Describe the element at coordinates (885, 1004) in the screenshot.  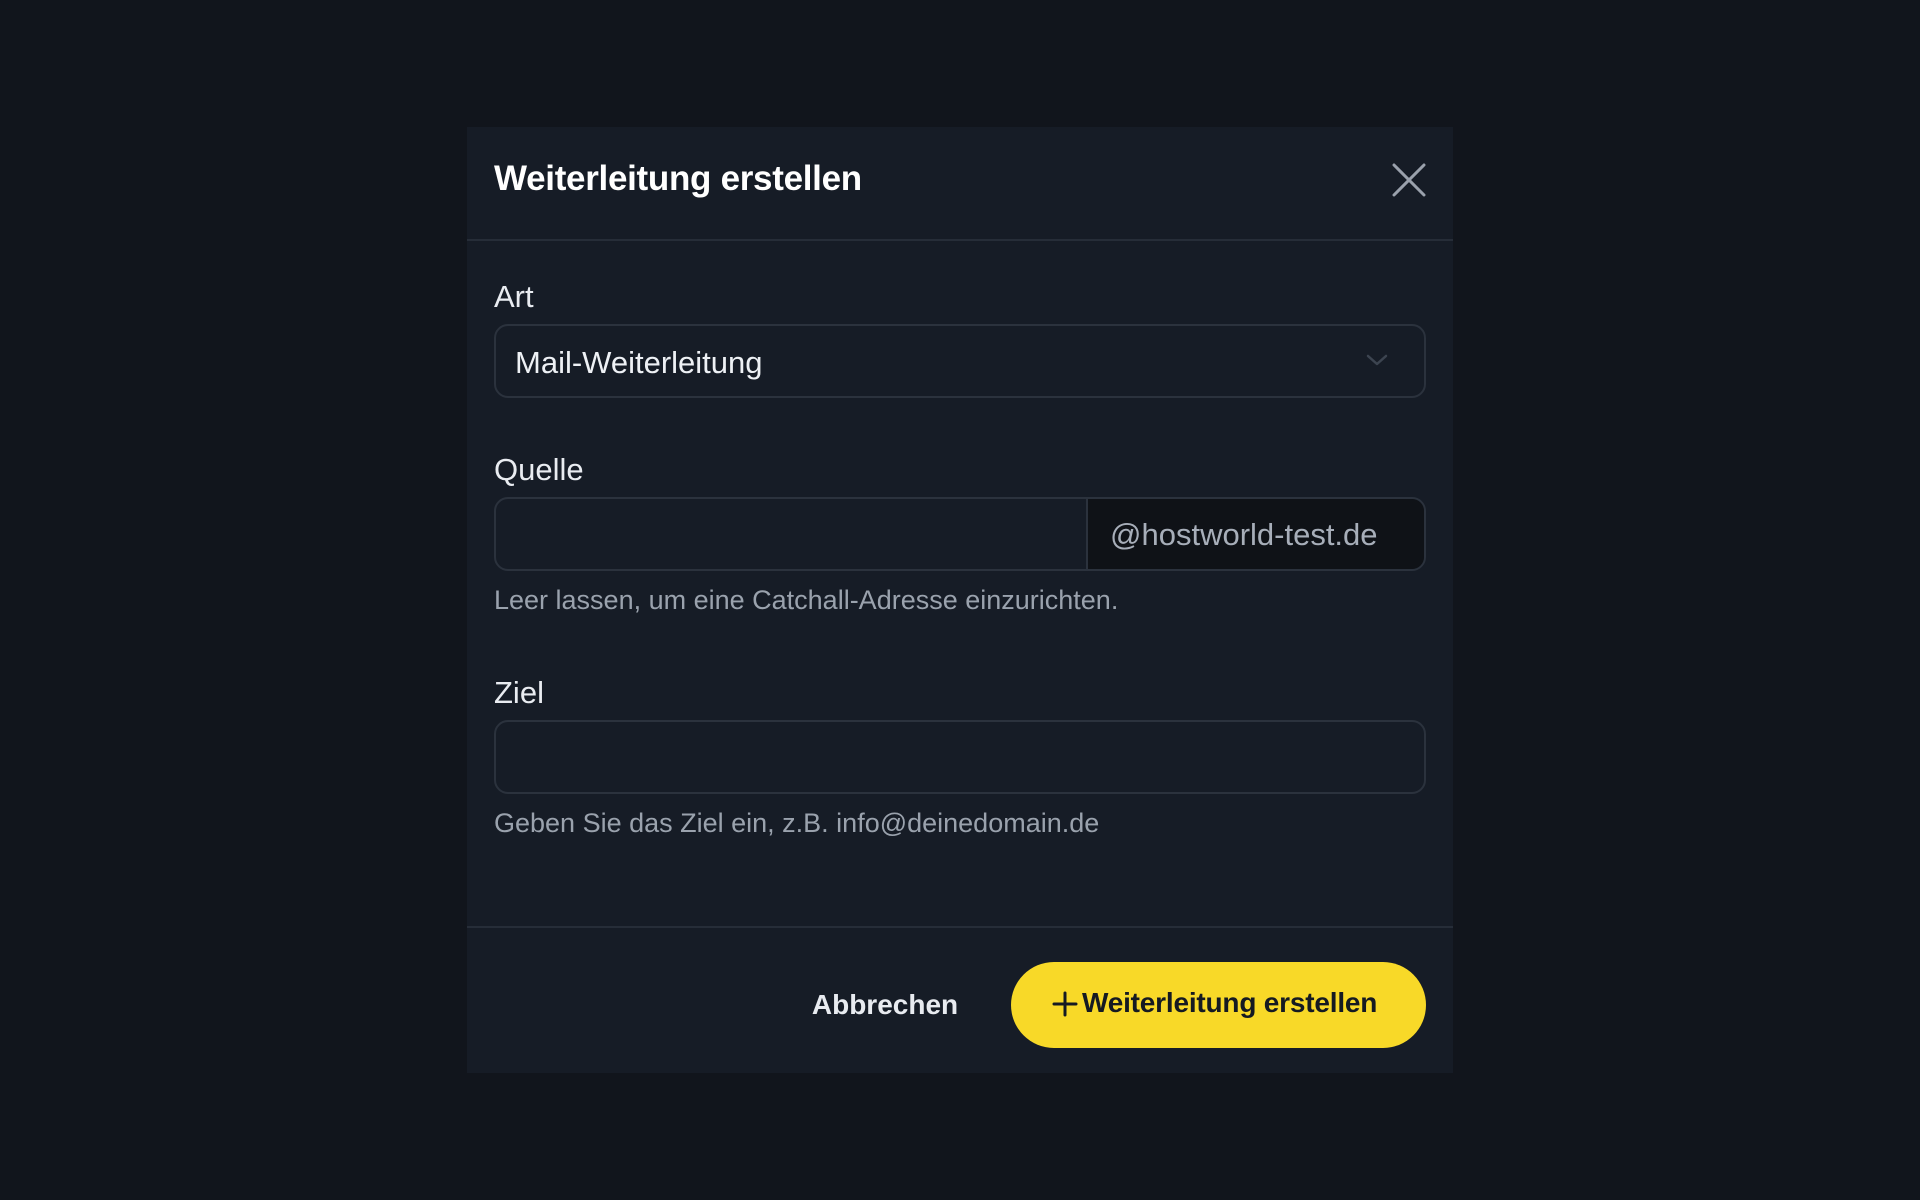
I see `cancel-button: Abbrechen` at that location.